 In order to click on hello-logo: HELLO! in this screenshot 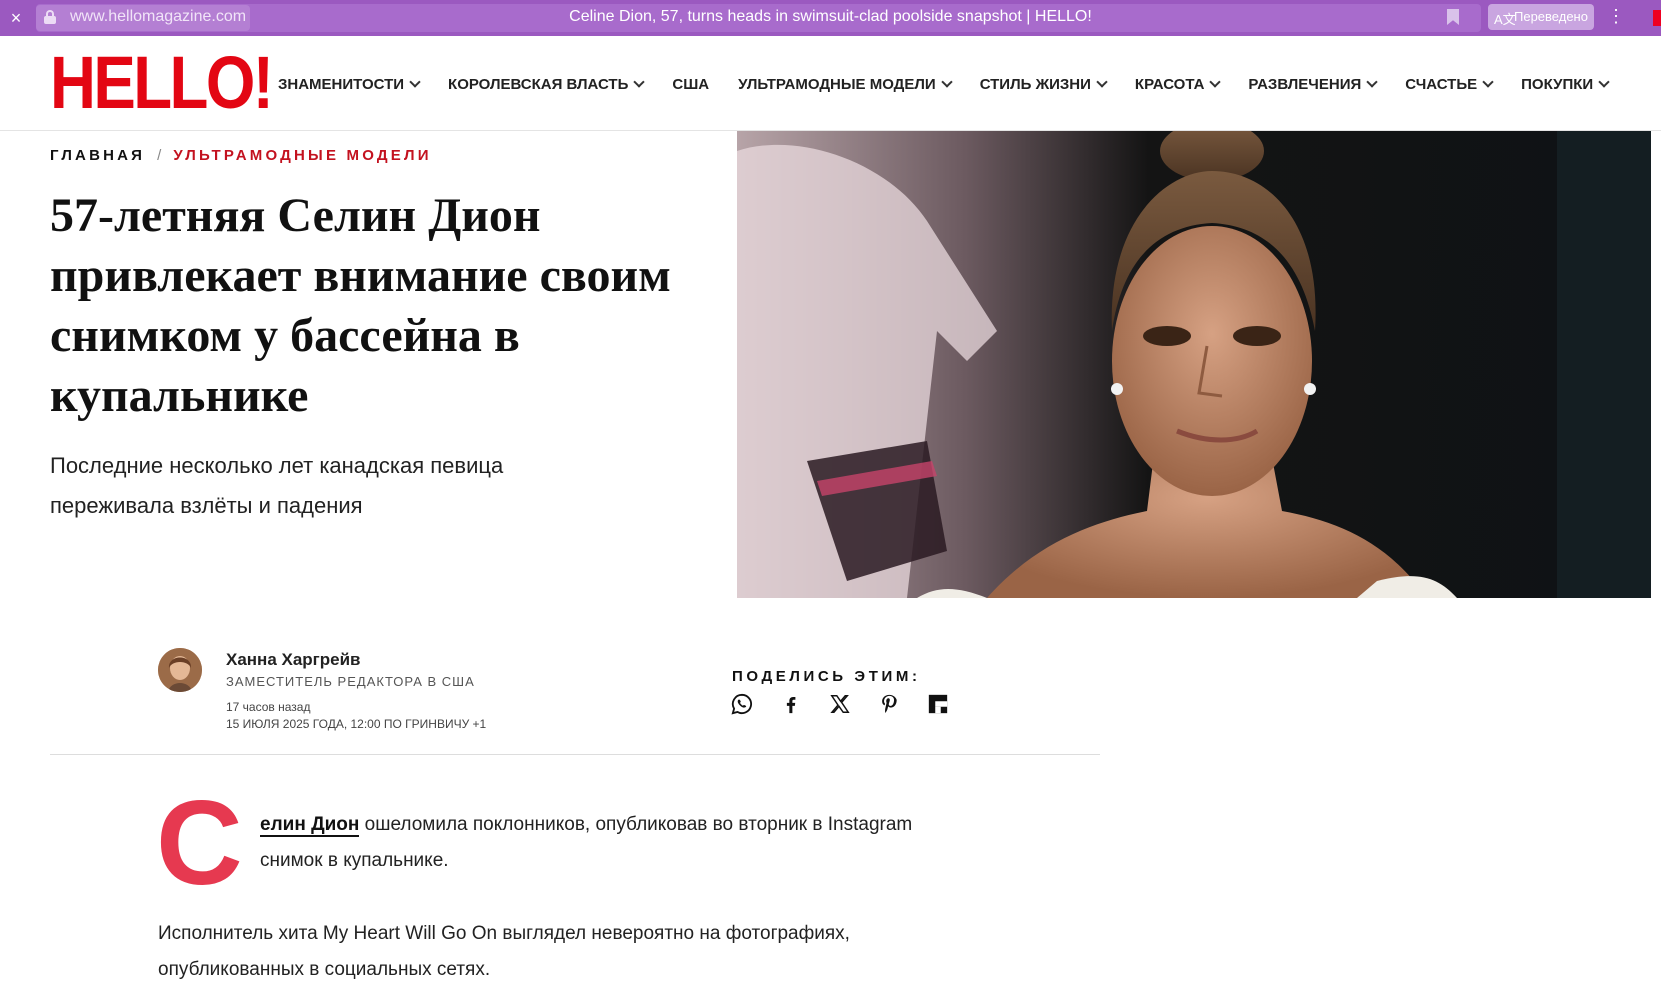, I will do `click(162, 83)`.